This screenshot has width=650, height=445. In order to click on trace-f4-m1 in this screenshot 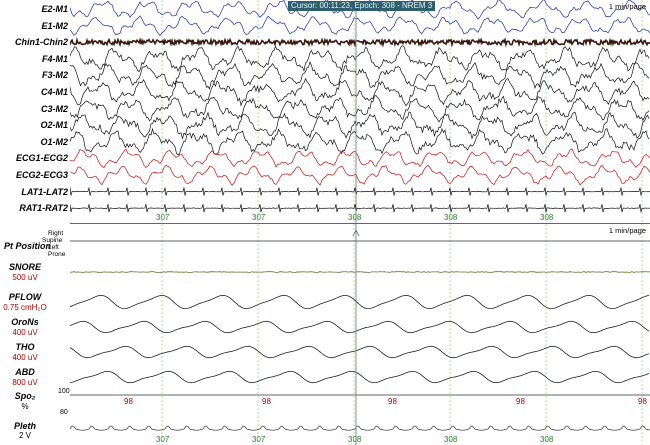, I will do `click(360, 59)`.